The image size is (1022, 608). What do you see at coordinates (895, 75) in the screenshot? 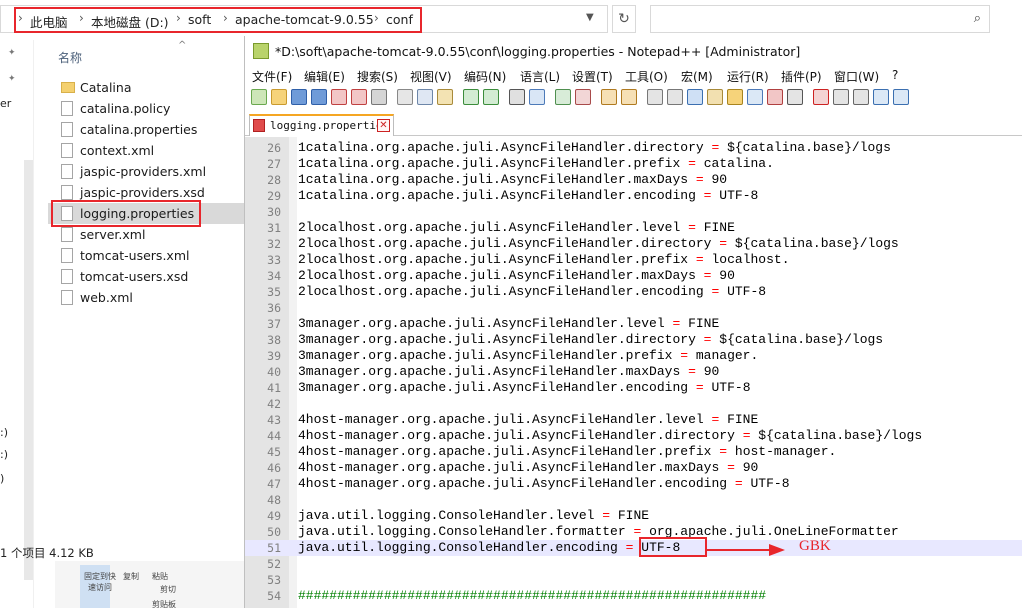
I see `menu-help: ?` at bounding box center [895, 75].